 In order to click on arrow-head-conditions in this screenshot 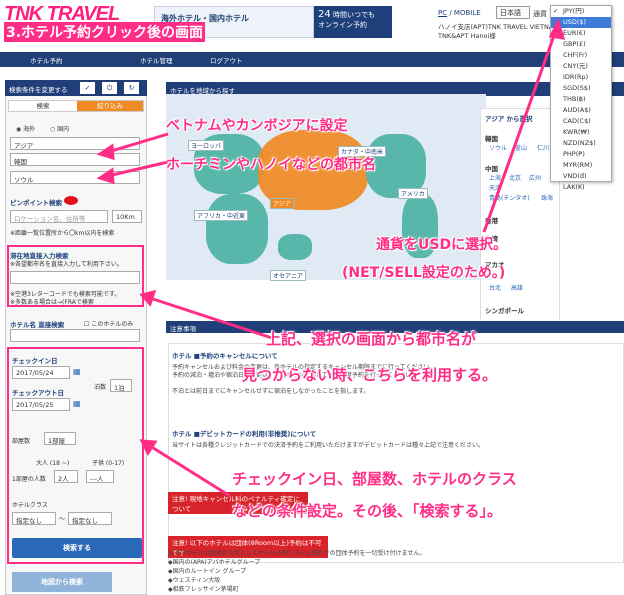, I will do `click(148, 448)`.